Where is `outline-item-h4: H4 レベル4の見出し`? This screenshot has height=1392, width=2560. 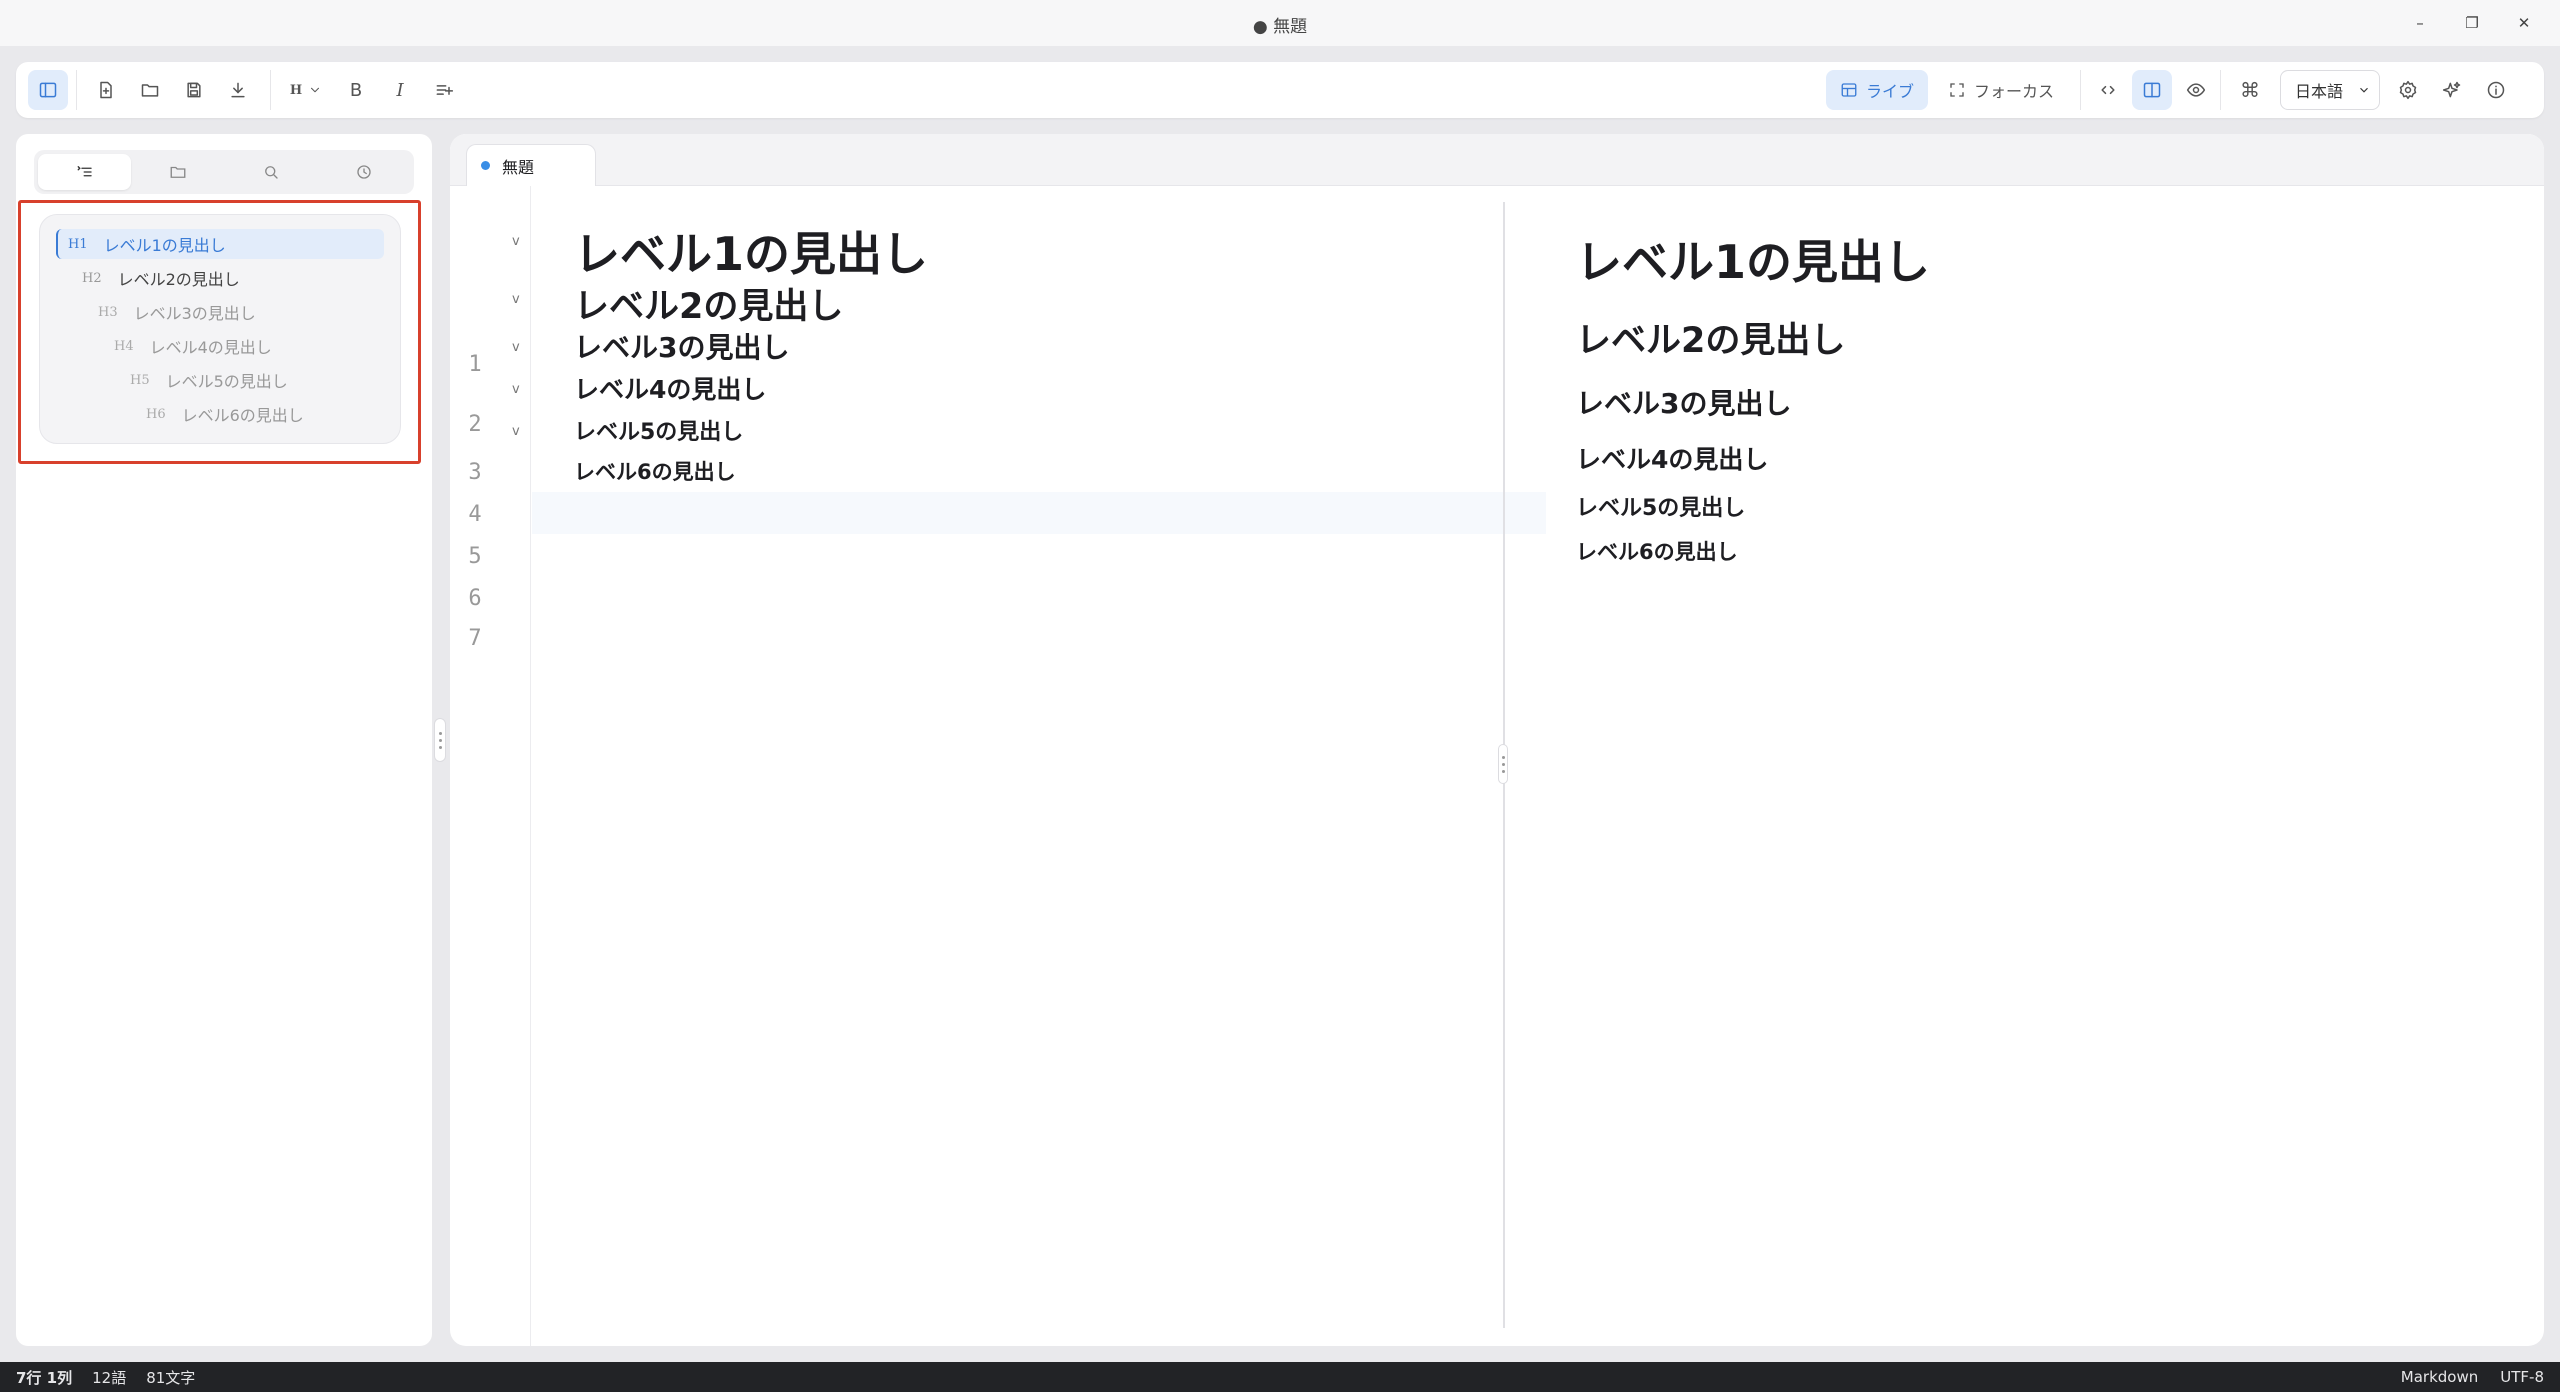
outline-item-h4: H4 レベル4の見出し is located at coordinates (193, 346).